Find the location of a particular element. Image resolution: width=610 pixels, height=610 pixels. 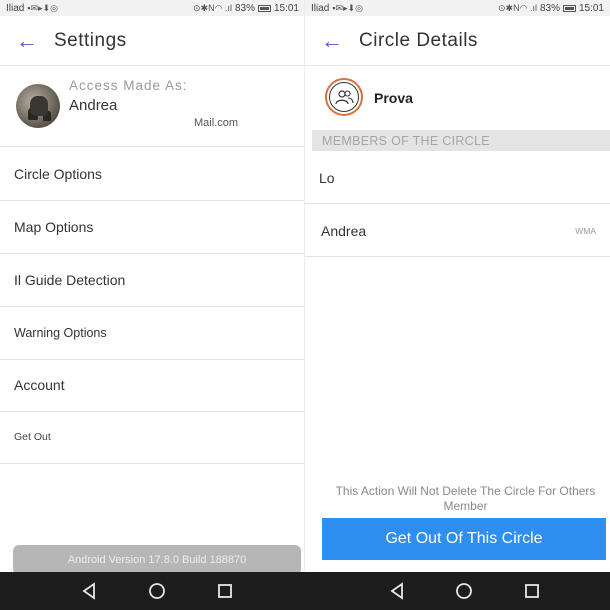

version-label: Android Version 17.8.0 Build 188870 is located at coordinates (157, 560).